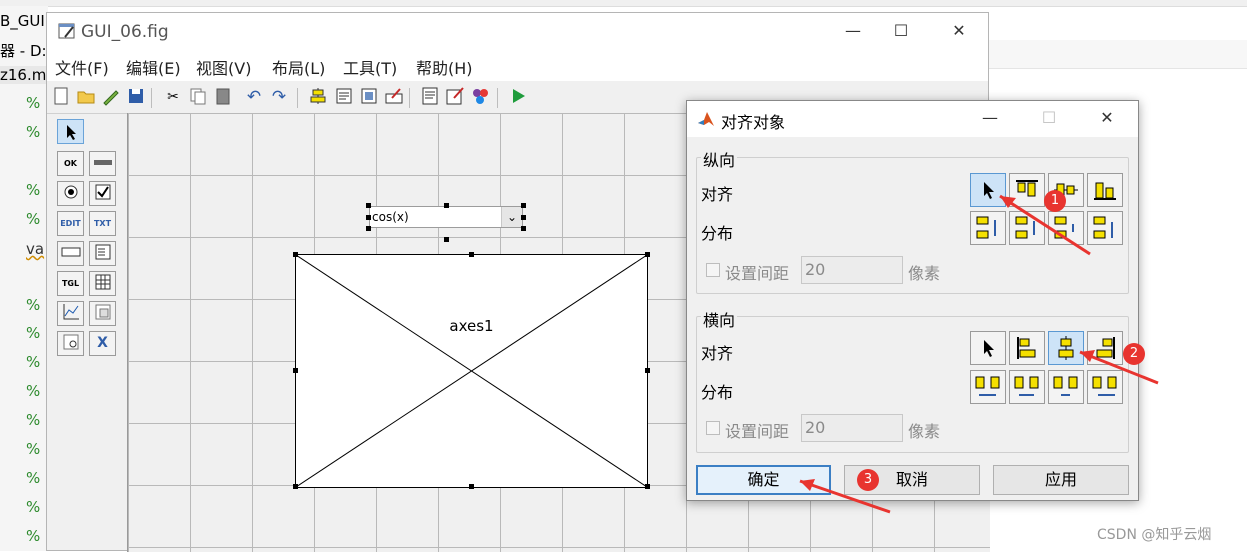  Describe the element at coordinates (868, 480) in the screenshot. I see `annotation-marker: 3` at that location.